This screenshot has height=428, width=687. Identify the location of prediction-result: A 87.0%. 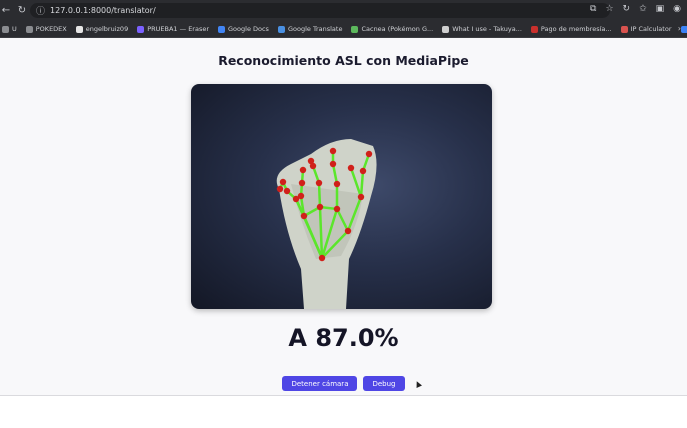
(343, 338).